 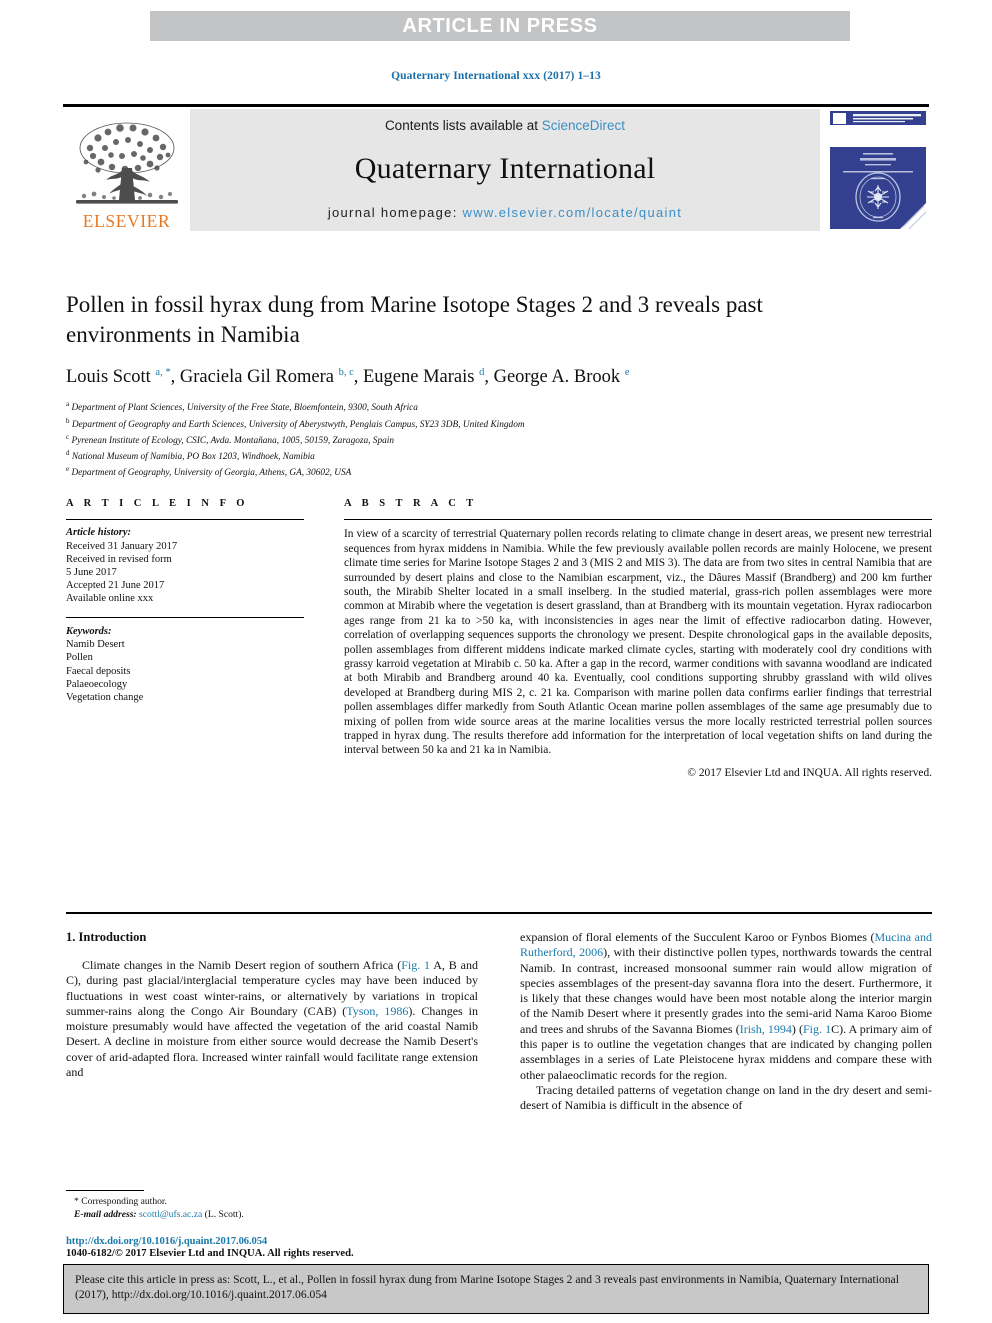 What do you see at coordinates (99, 533) in the screenshot?
I see `article-history-label: Article history:` at bounding box center [99, 533].